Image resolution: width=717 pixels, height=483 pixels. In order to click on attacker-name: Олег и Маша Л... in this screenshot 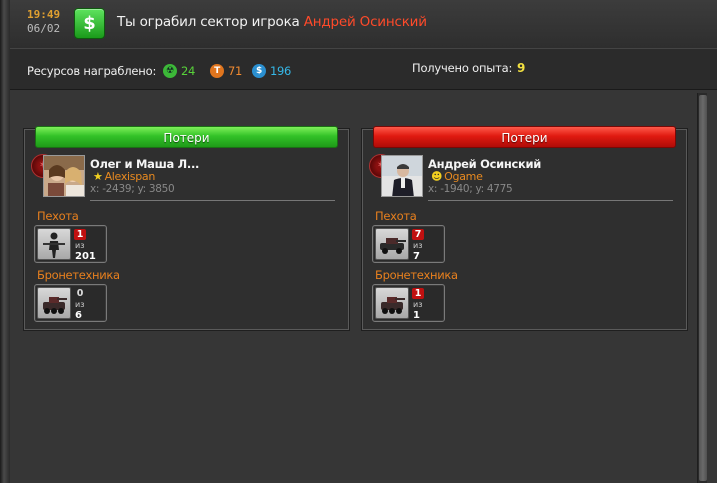, I will do `click(144, 164)`.